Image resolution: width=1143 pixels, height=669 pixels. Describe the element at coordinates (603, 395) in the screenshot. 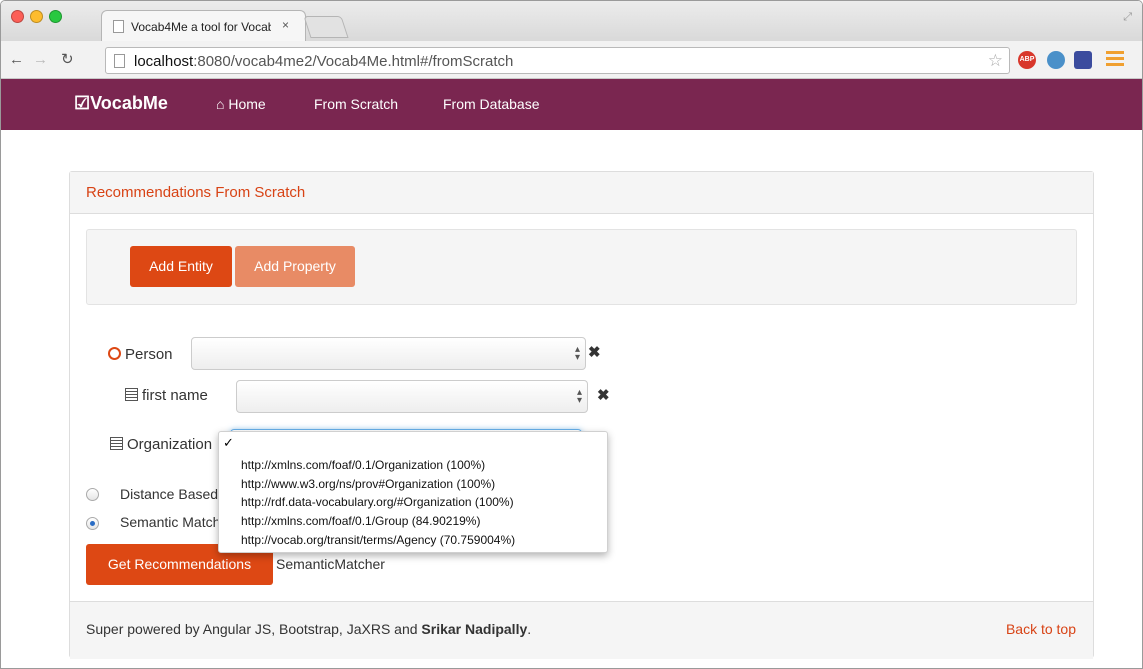

I see `remove-property-icon: ✖` at that location.